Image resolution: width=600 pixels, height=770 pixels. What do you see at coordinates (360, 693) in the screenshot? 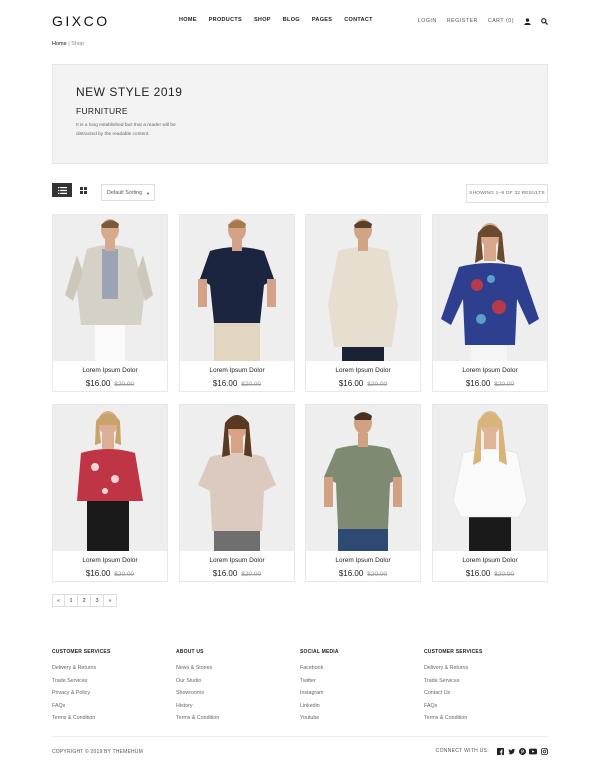
I see `footer-link: Instagram` at bounding box center [360, 693].